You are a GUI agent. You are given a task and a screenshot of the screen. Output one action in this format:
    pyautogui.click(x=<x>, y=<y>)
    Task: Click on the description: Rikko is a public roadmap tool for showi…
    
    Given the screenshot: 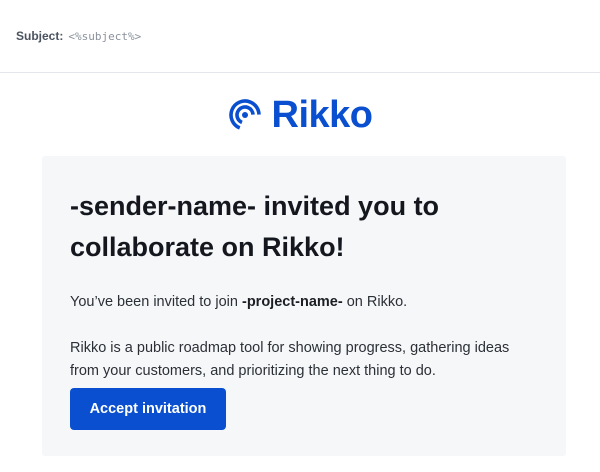 What is the action you would take?
    pyautogui.click(x=290, y=359)
    